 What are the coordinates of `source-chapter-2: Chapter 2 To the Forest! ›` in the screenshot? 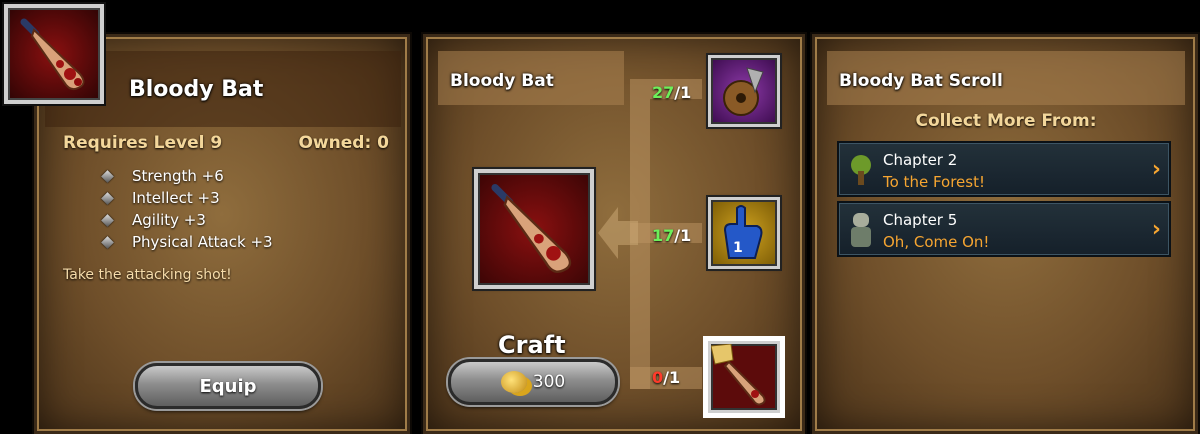 It's located at (1004, 169).